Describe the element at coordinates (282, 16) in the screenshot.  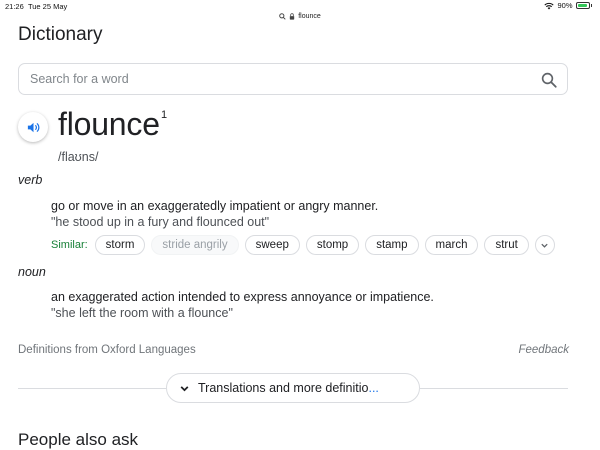
I see `magnifier-icon` at that location.